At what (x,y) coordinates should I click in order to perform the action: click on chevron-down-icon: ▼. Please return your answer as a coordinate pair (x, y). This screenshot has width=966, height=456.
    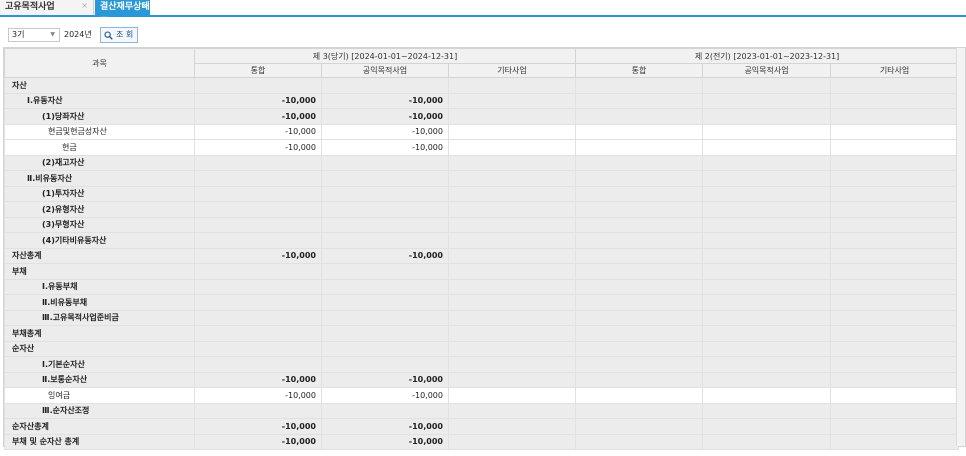
    Looking at the image, I should click on (52, 35).